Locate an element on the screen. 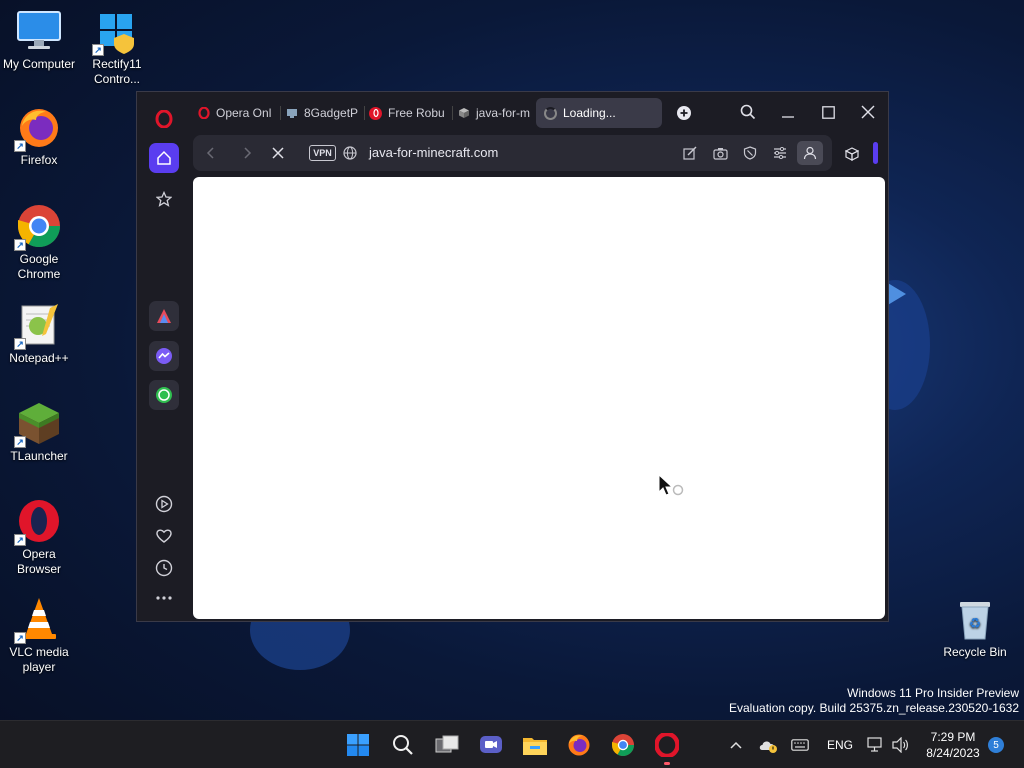  start-button is located at coordinates (358, 745).